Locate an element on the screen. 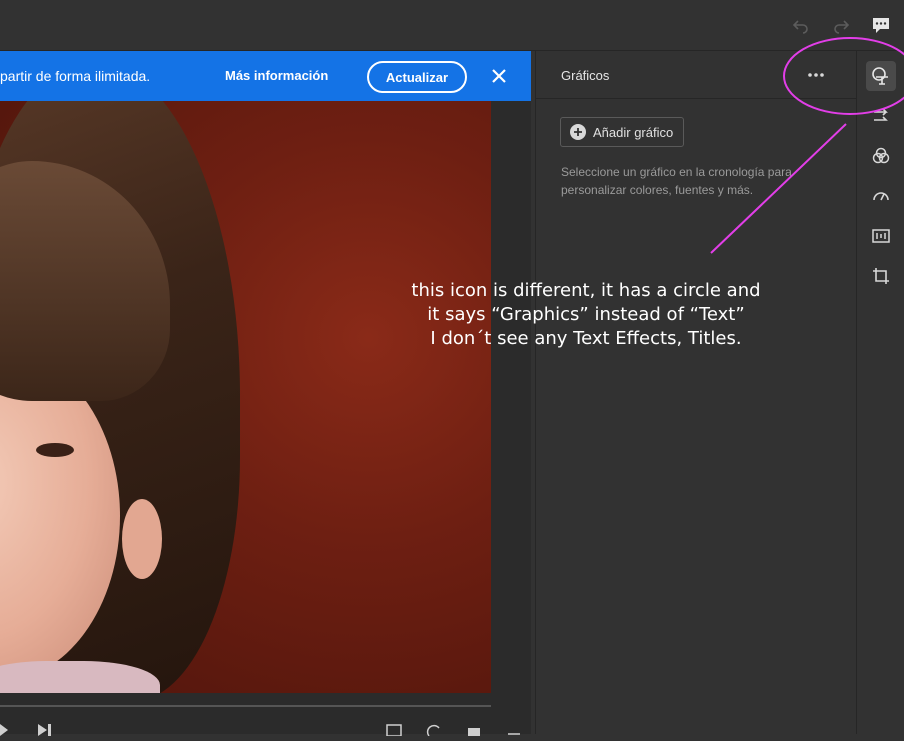  more-options-icon is located at coordinates (816, 75).